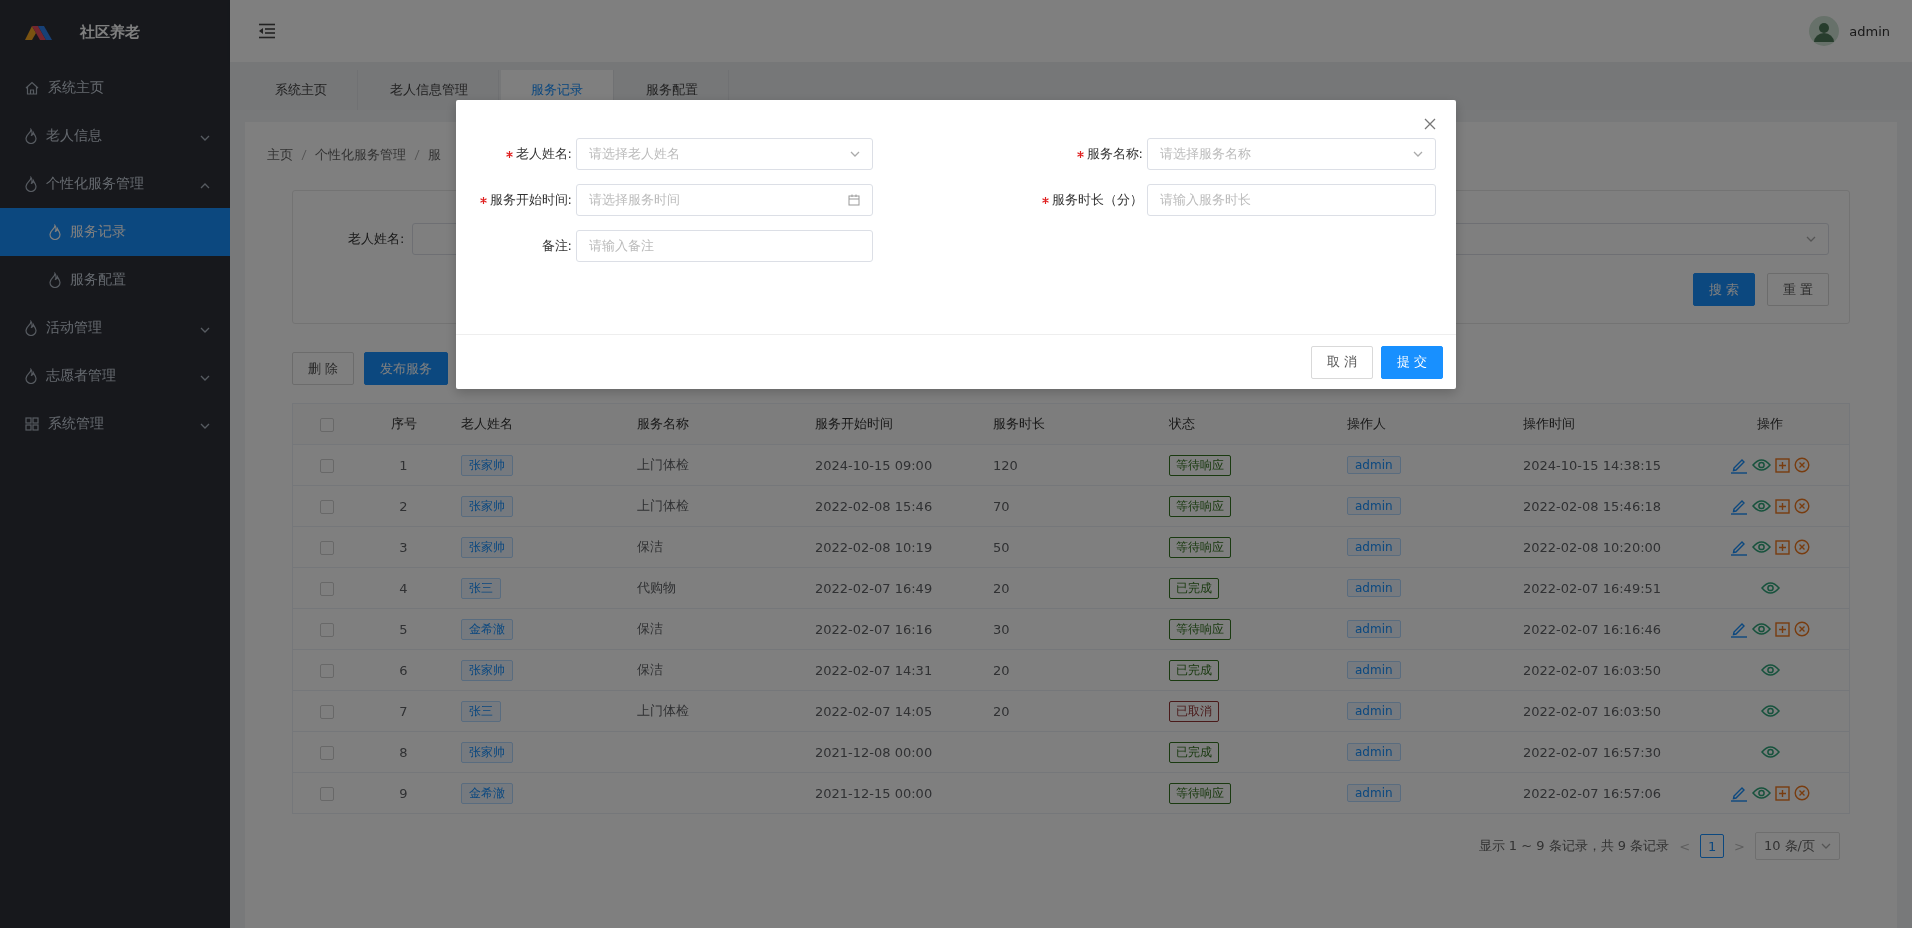  I want to click on field-label: 服务名称:, so click(1114, 154).